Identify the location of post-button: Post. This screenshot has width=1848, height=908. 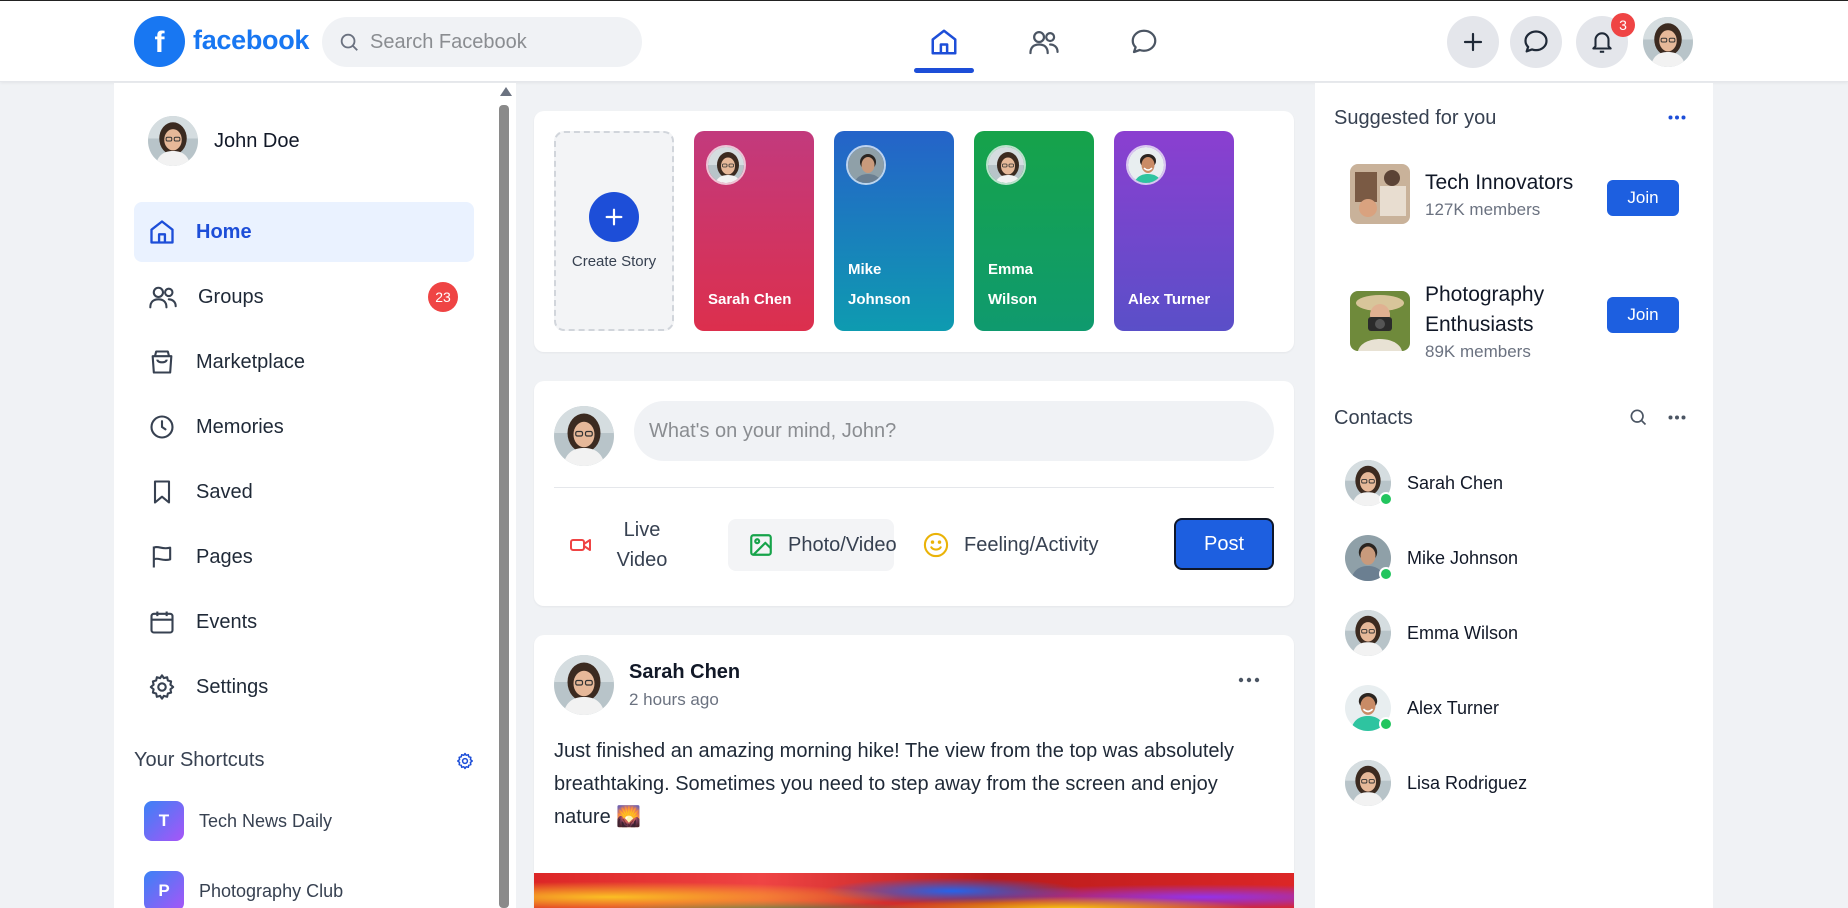
(1224, 544).